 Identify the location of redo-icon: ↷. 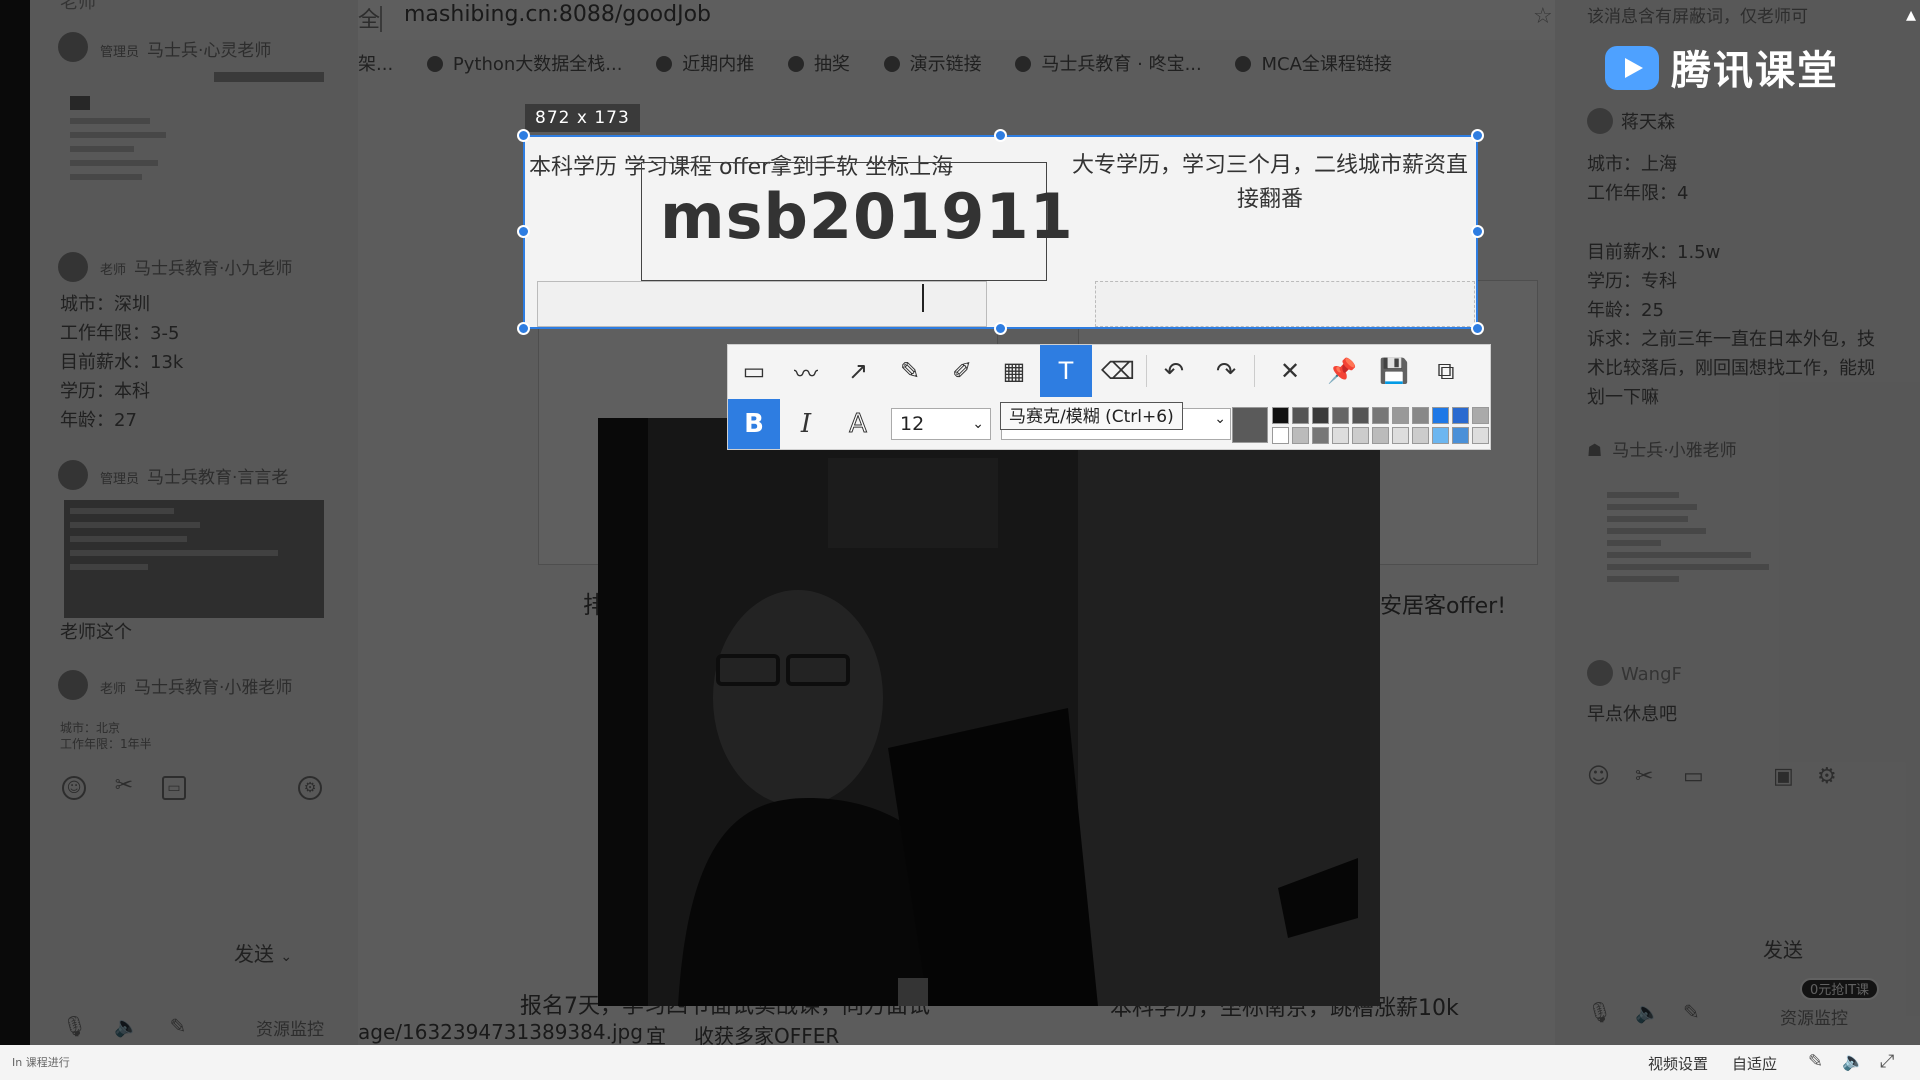
(1226, 371).